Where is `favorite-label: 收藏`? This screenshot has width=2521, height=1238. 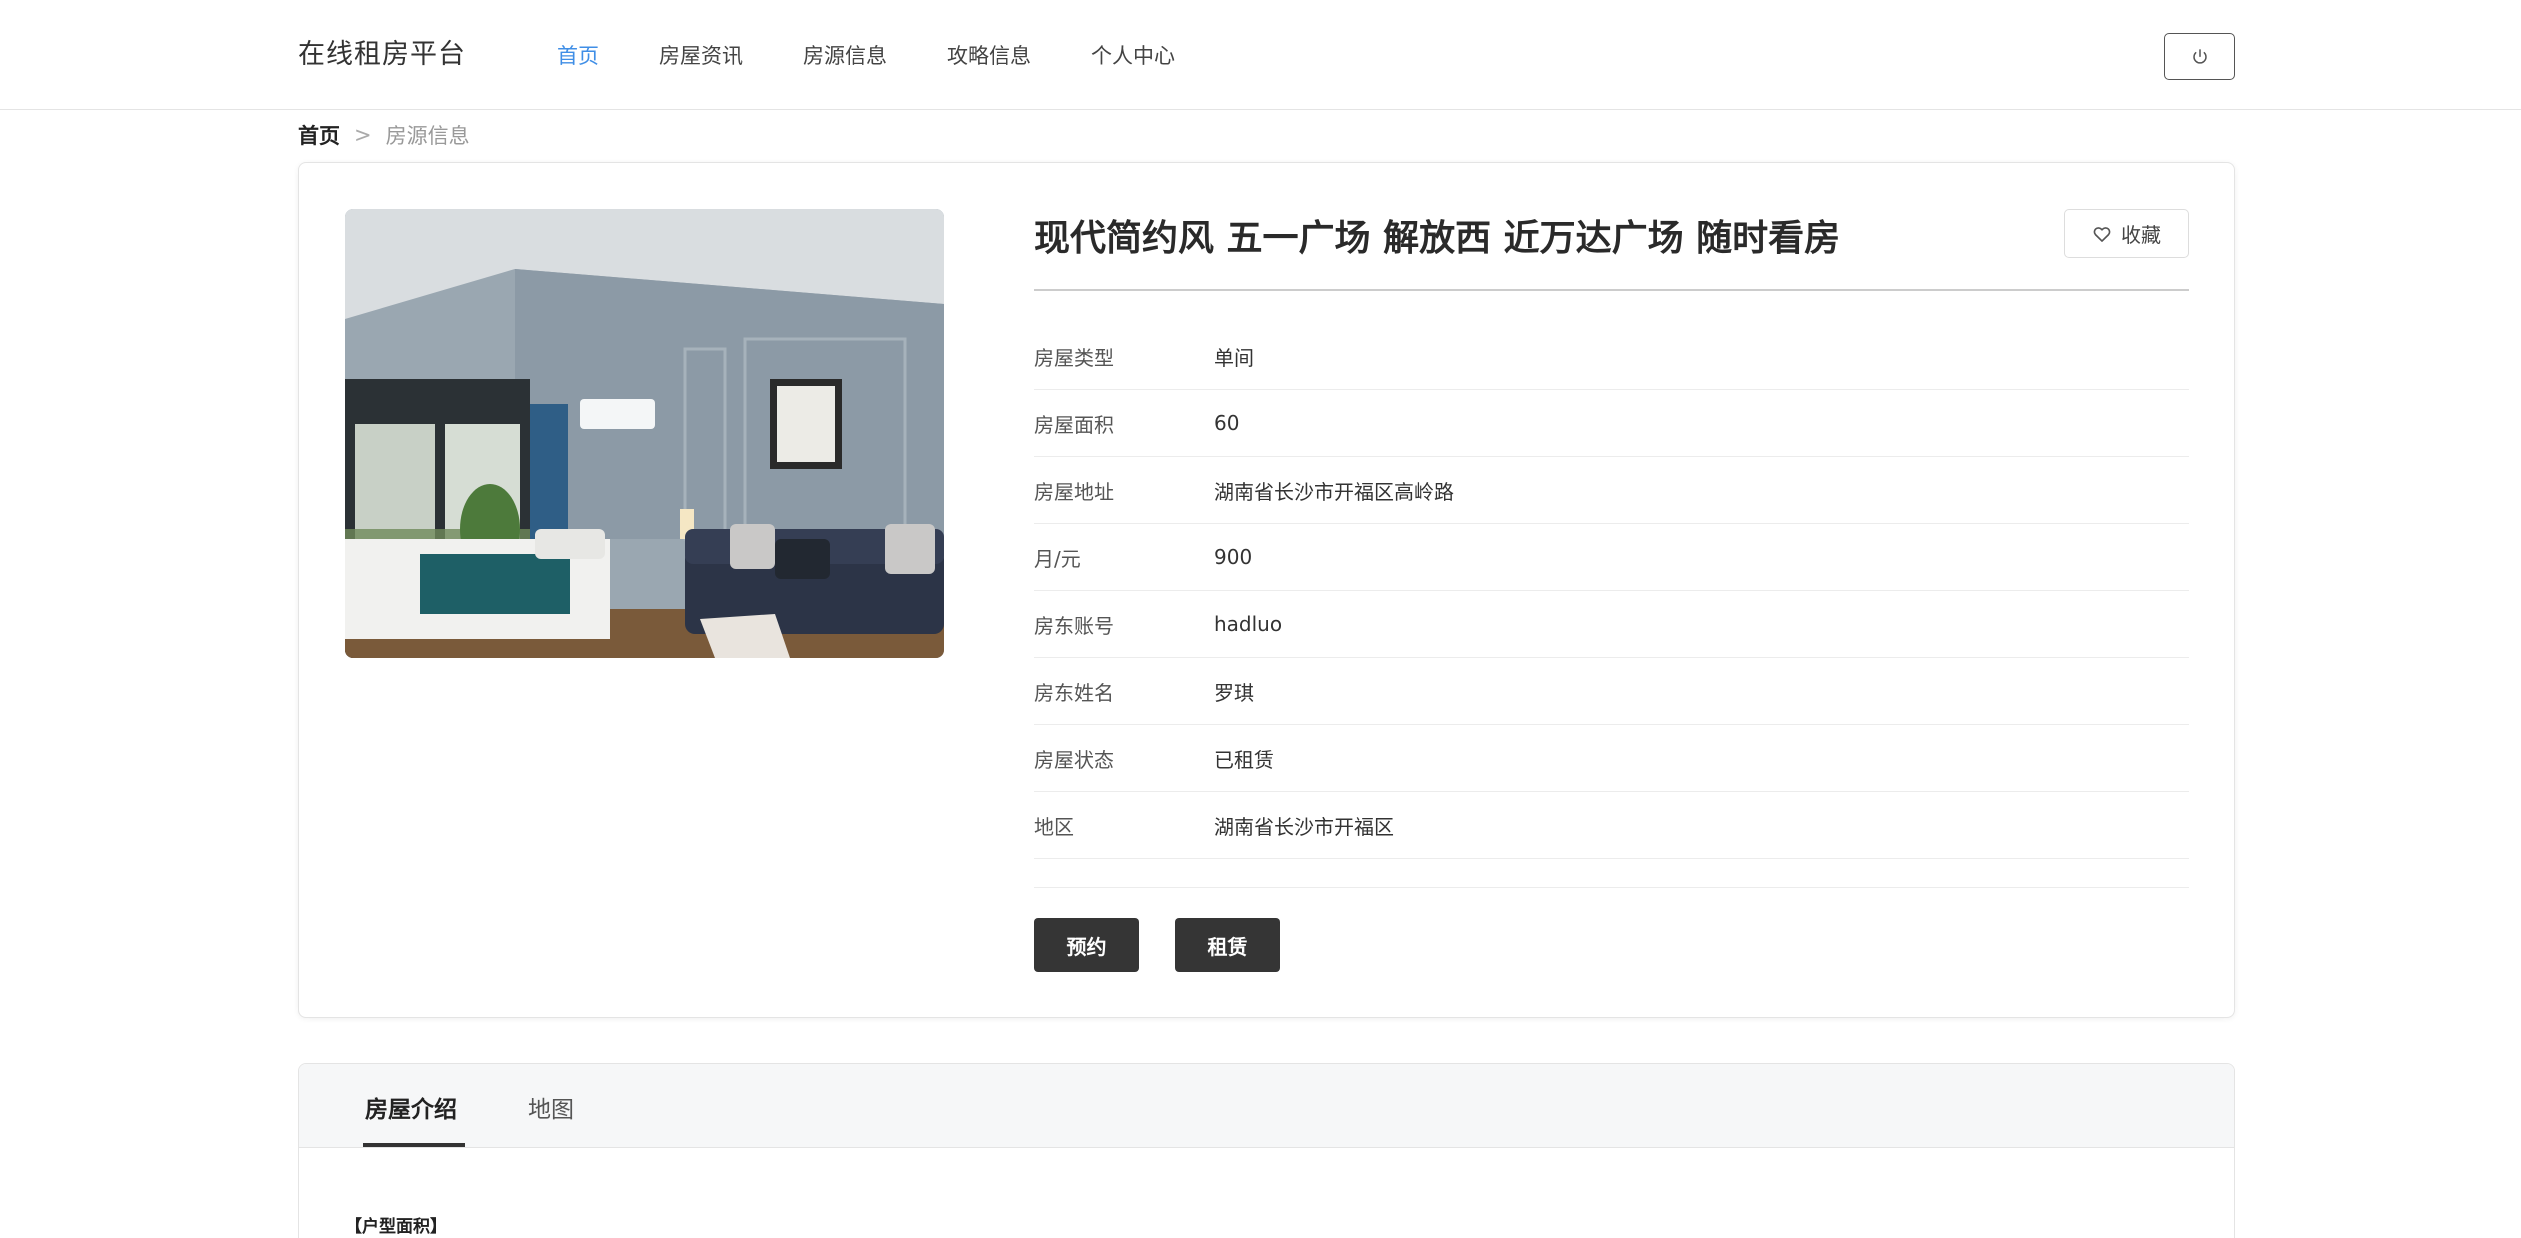 favorite-label: 收藏 is located at coordinates (2141, 235).